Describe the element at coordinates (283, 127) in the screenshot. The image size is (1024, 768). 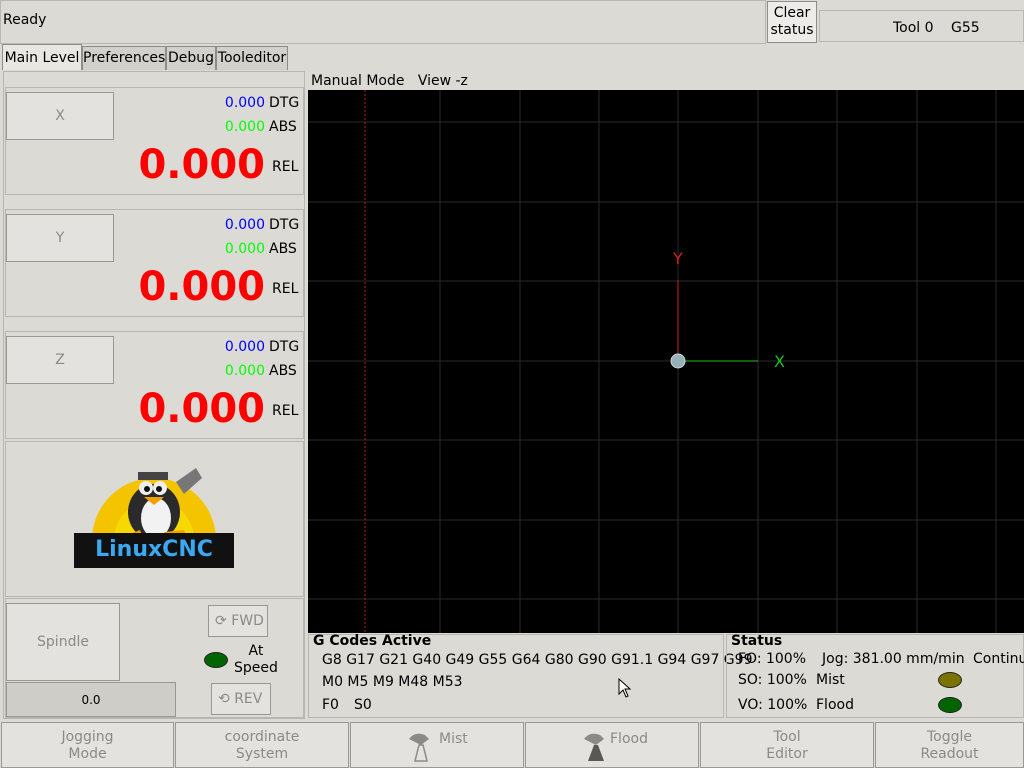
I see `axis-x-abs-label: ABS` at that location.